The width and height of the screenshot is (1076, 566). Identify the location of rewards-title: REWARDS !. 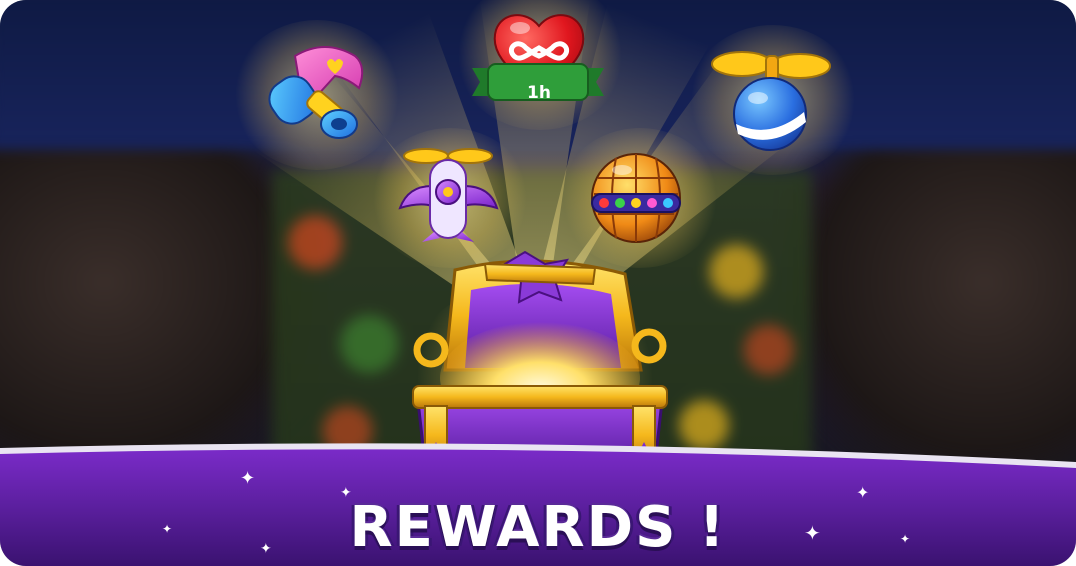
(538, 527).